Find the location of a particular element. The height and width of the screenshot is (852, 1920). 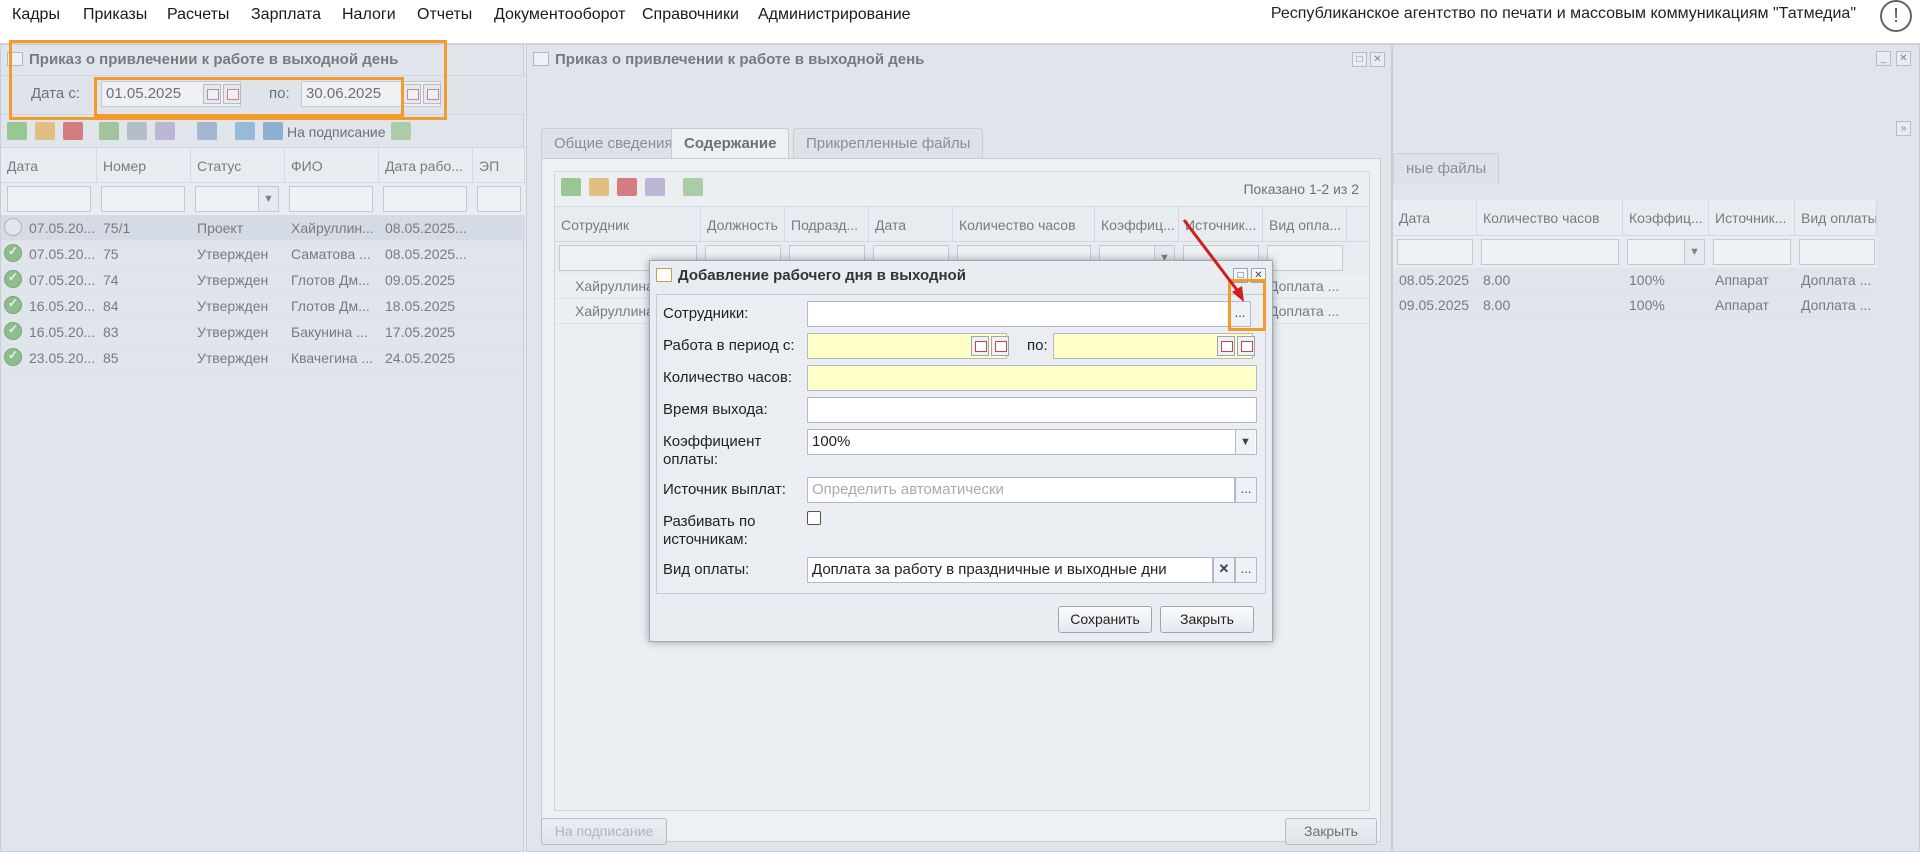

menu-item-directories: Справочники is located at coordinates (690, 15).